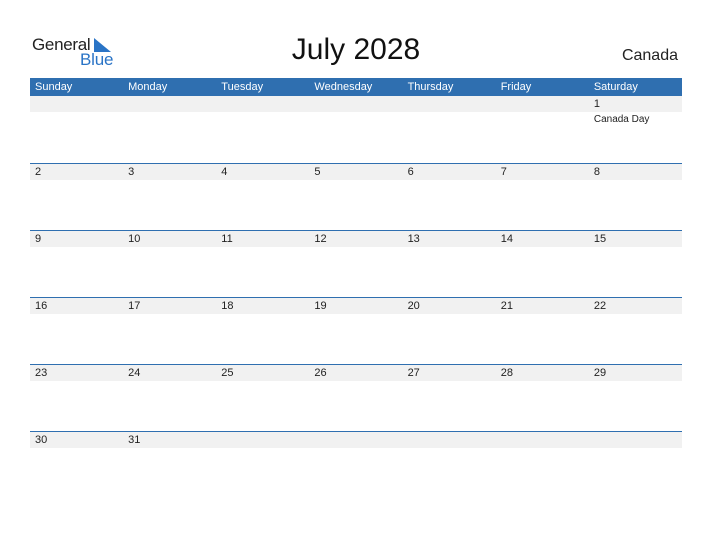  I want to click on week-row: 30 31, so click(356, 464).